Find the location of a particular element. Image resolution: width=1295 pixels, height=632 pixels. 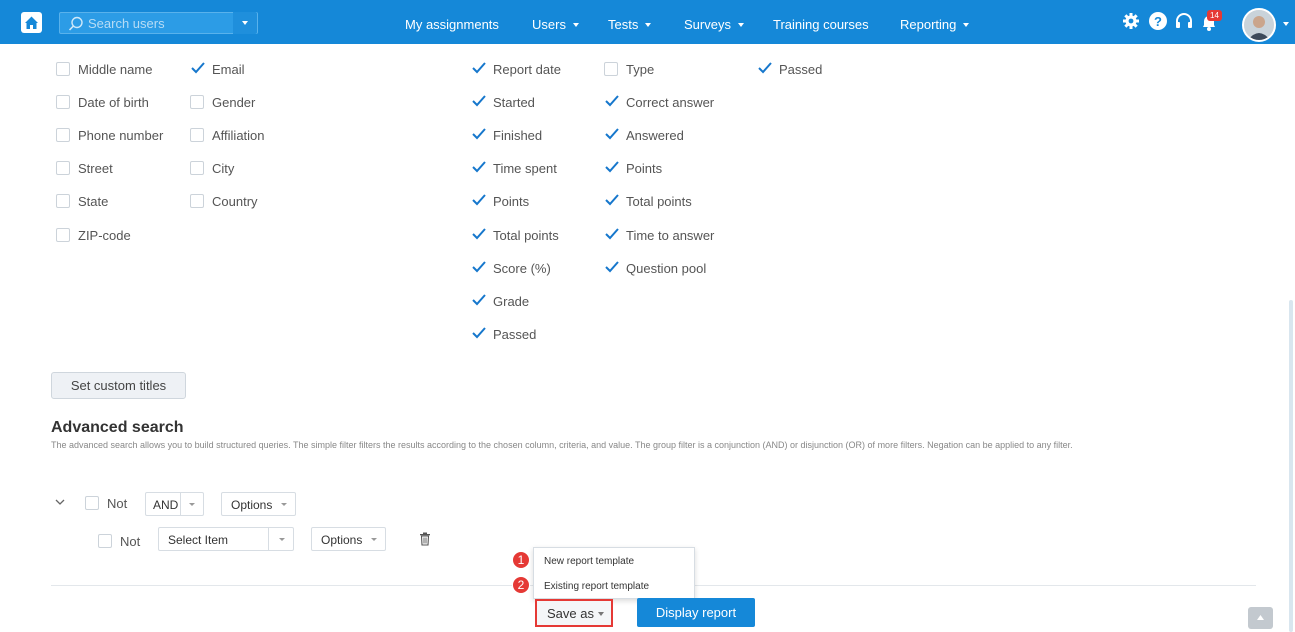

display-report-button: Display report is located at coordinates (696, 612).